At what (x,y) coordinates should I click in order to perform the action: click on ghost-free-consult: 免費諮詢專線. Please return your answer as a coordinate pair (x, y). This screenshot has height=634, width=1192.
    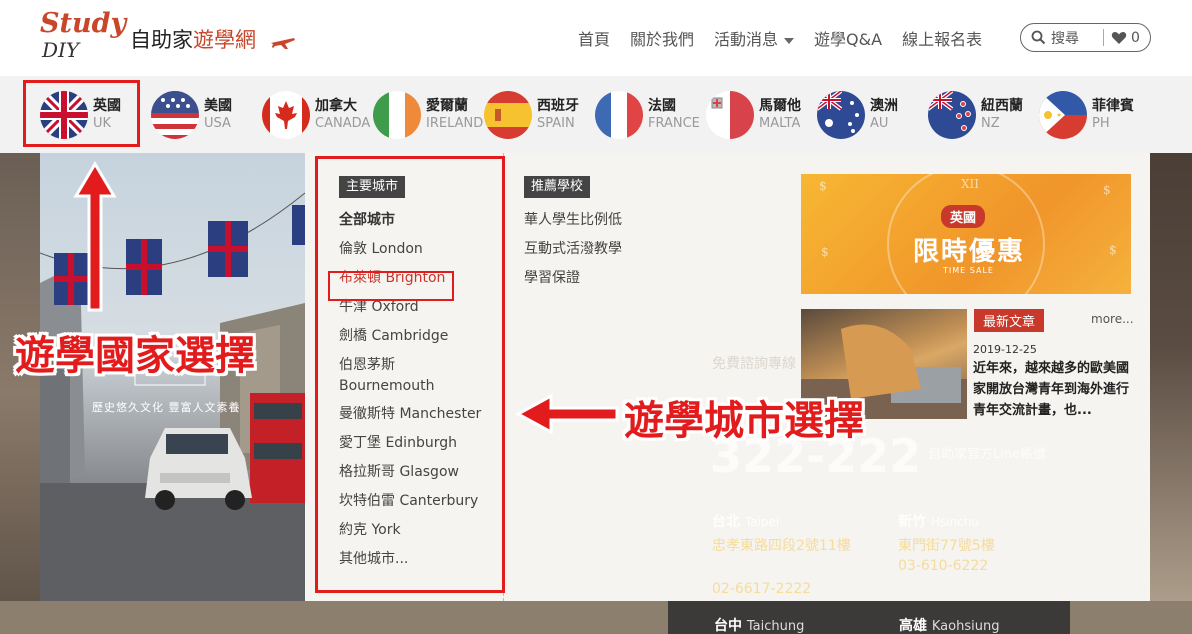
    Looking at the image, I should click on (754, 364).